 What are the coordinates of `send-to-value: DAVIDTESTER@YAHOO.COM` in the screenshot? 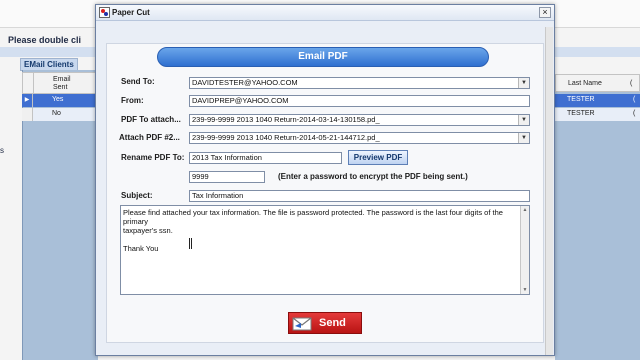 It's located at (245, 82).